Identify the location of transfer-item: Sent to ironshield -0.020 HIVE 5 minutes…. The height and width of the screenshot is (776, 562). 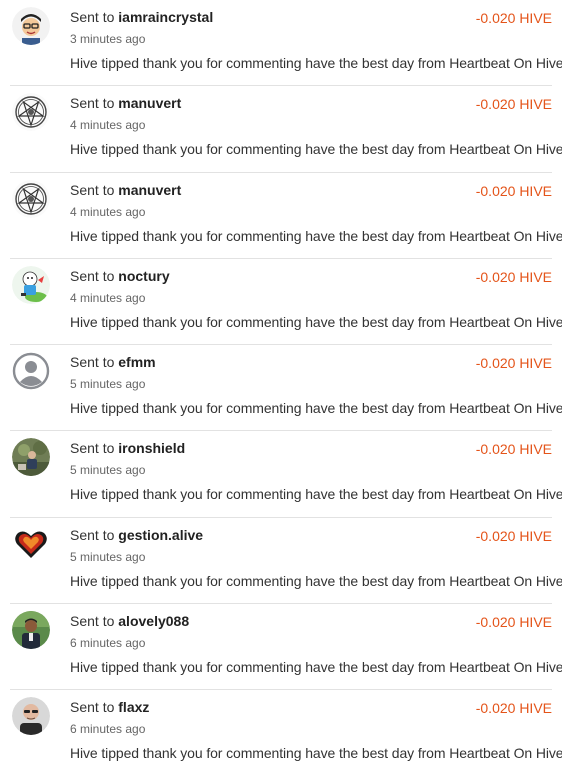
(281, 474).